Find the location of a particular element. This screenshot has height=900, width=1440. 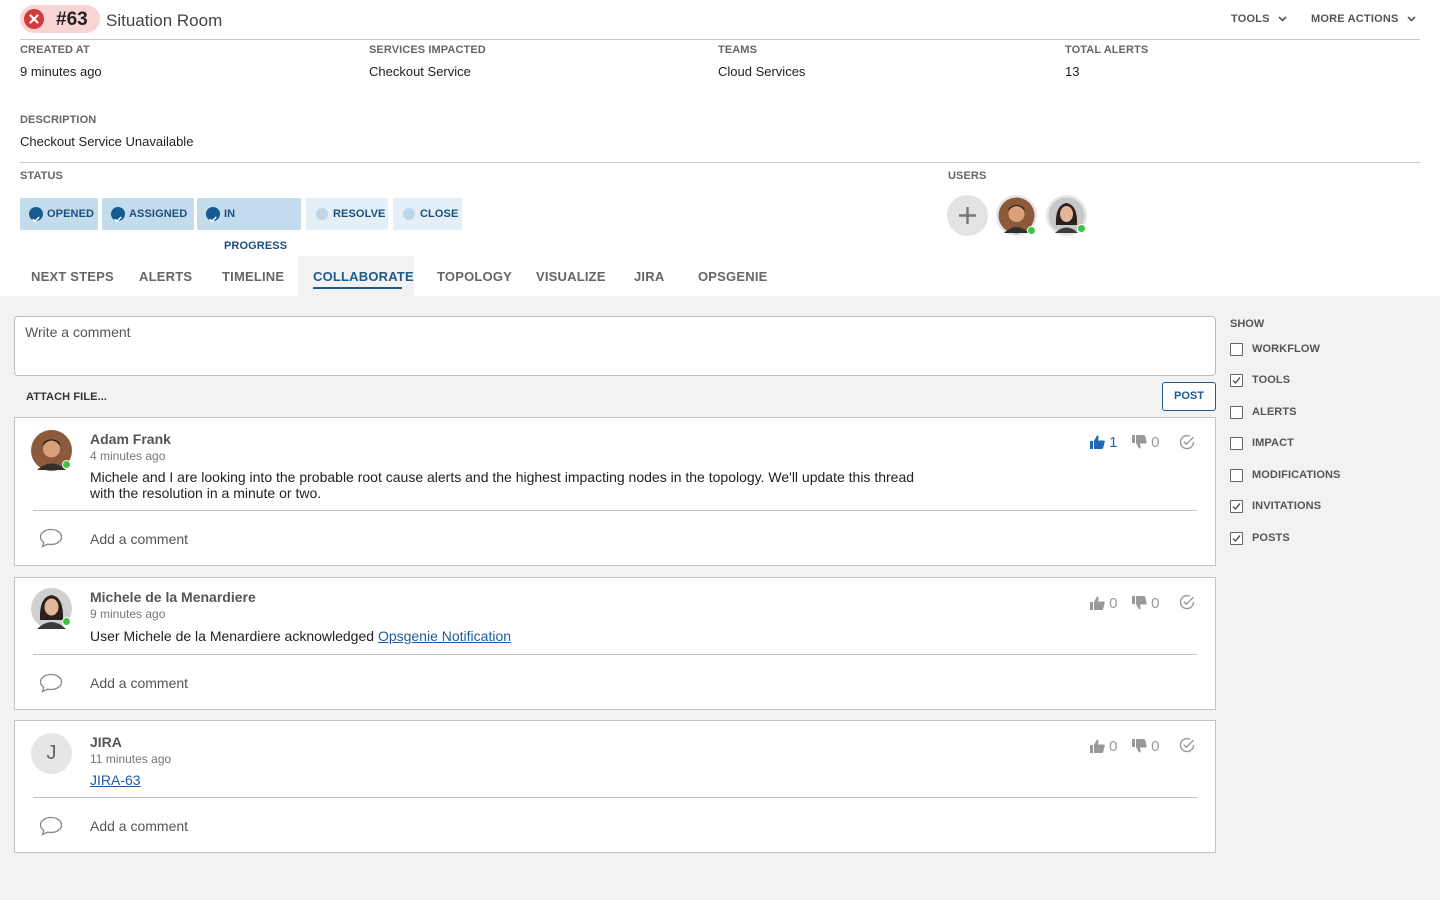

services-impacted-label: SERVICES IMPACTED is located at coordinates (427, 50).